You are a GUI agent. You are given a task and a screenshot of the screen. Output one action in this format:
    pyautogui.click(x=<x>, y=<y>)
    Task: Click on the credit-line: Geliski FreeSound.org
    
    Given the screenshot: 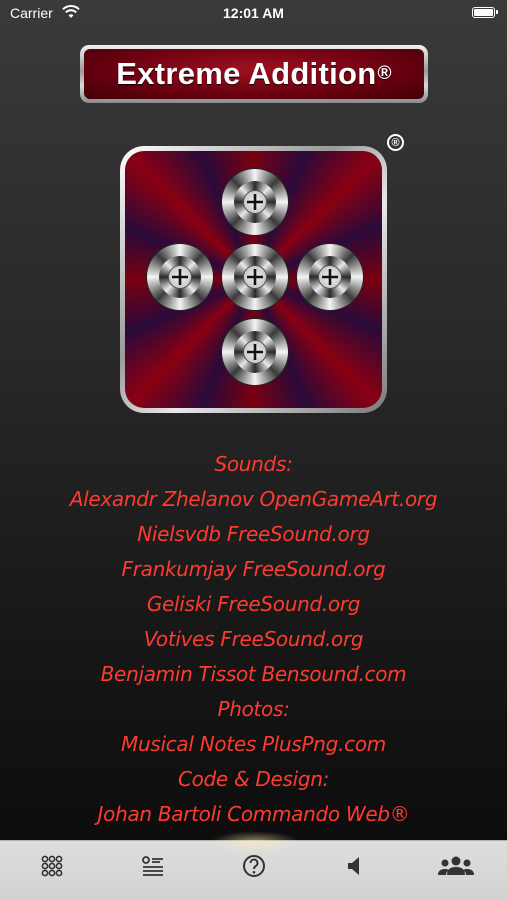 What is the action you would take?
    pyautogui.click(x=253, y=604)
    